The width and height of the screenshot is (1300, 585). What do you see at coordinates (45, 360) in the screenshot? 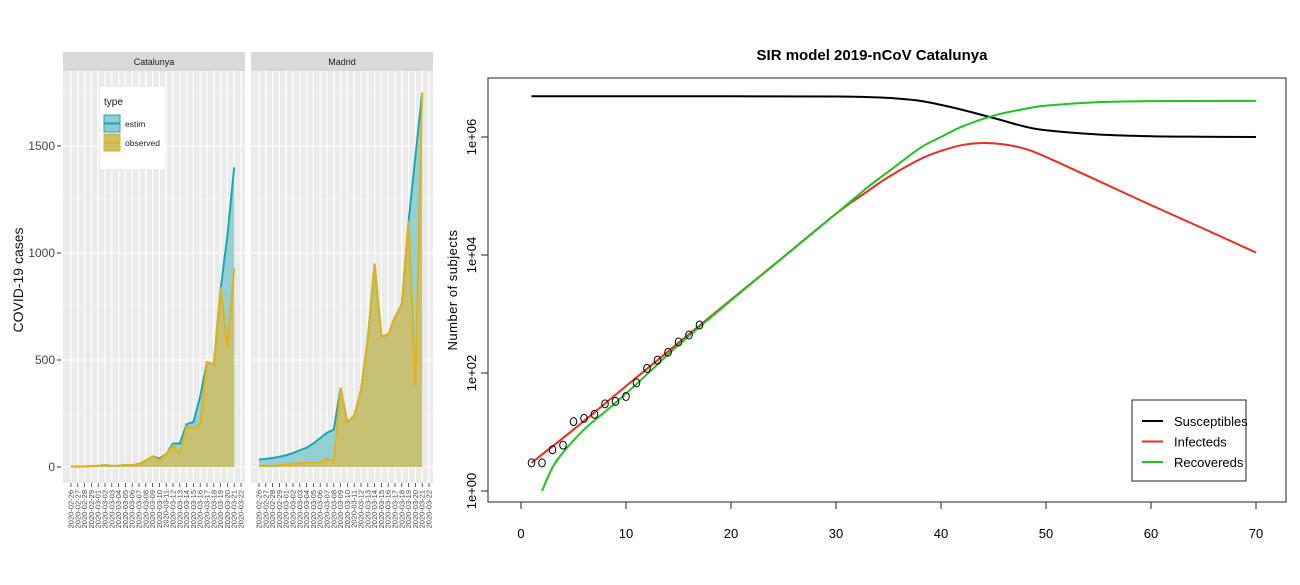
I see `y-tick-label: 500` at bounding box center [45, 360].